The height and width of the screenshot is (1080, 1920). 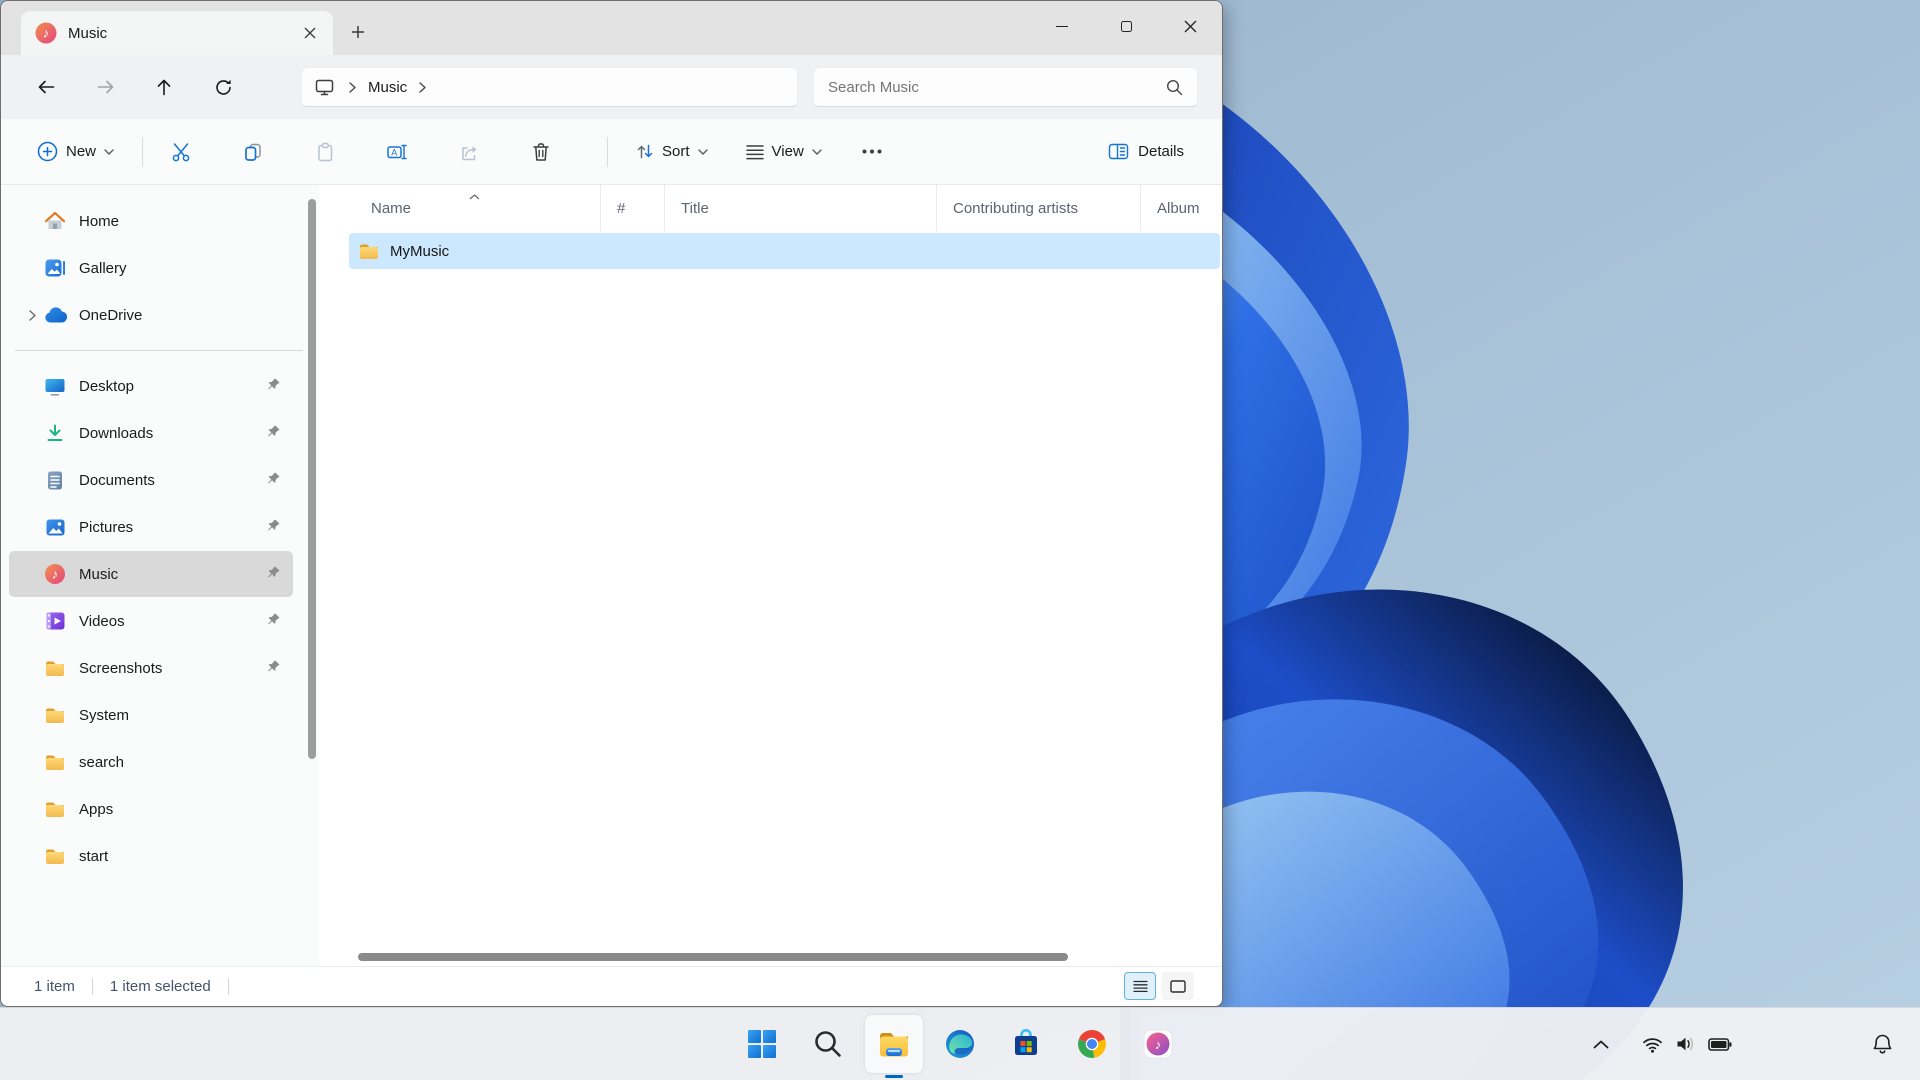 I want to click on back-button, so click(x=46, y=87).